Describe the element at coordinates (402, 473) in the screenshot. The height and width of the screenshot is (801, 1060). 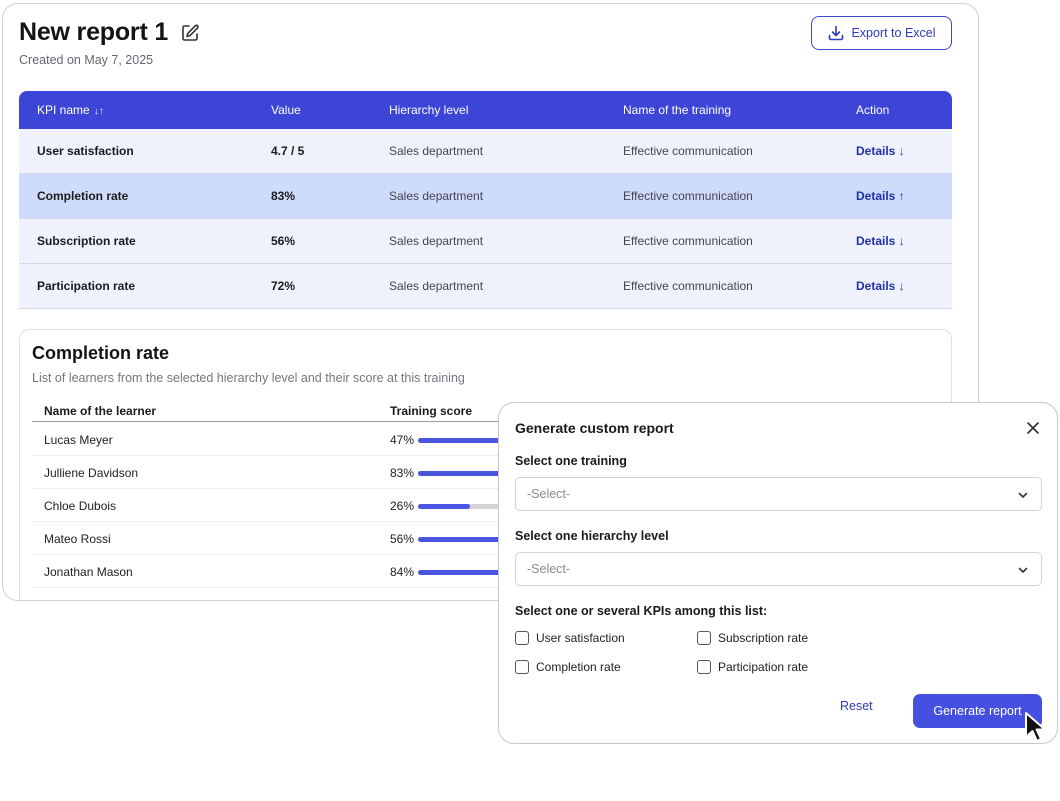
I see `learner-score: 83%` at that location.